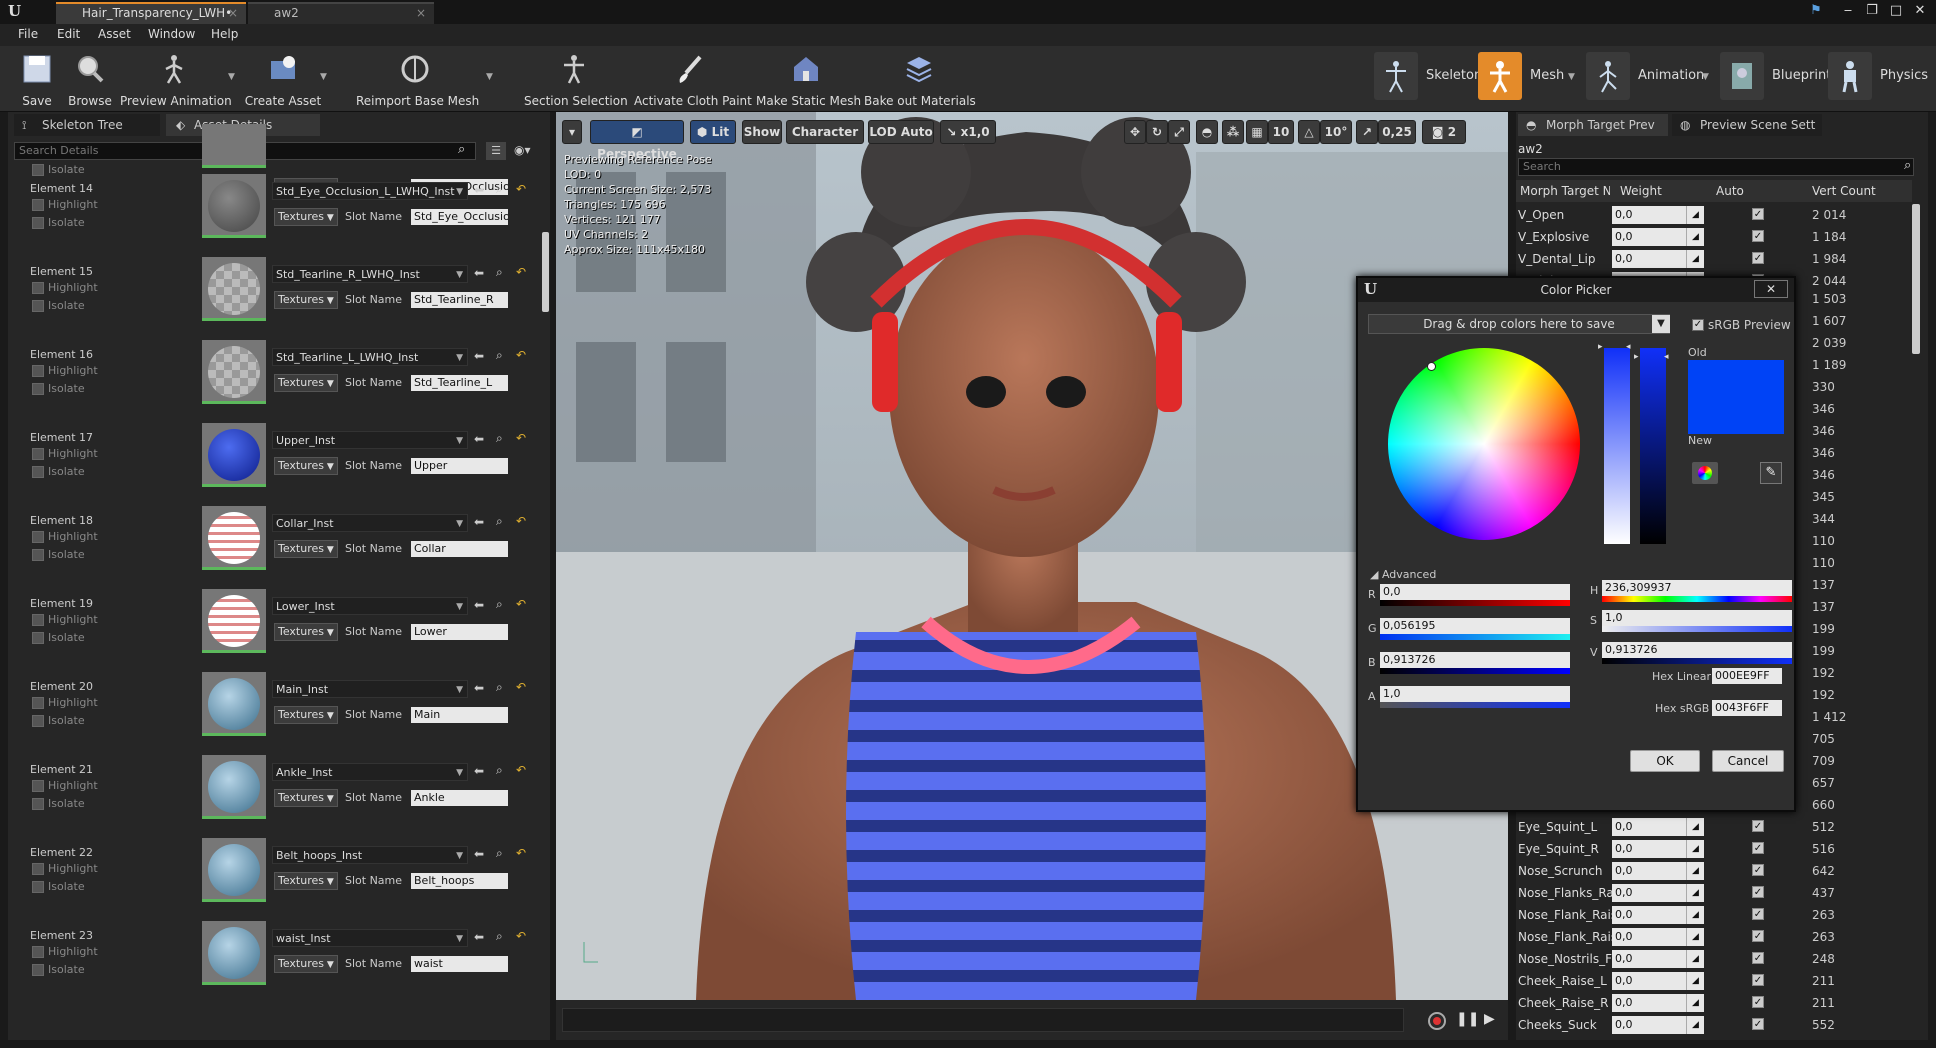  I want to click on bake-out-materials-button: Bake out Materials, so click(920, 79).